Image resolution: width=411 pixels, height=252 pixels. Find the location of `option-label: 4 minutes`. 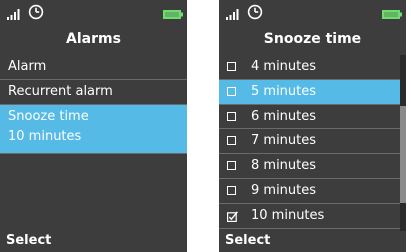

option-label: 4 minutes is located at coordinates (284, 66).